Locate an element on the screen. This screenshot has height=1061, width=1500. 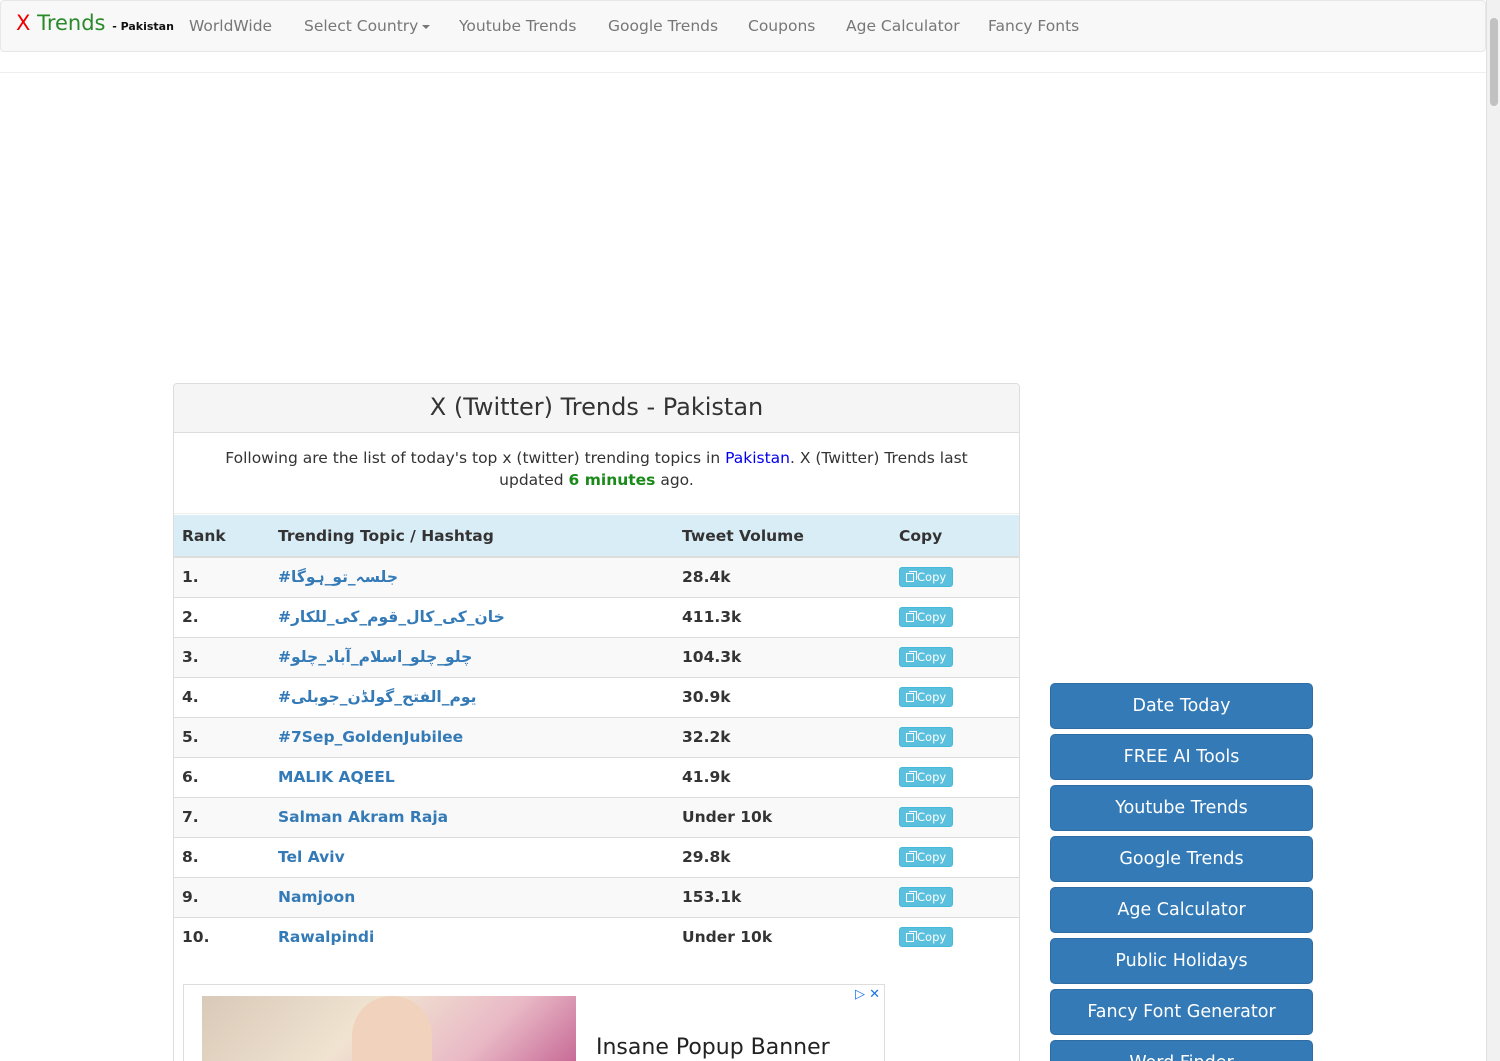
brand-logo: X Trends - Pakistan is located at coordinates (95, 23).